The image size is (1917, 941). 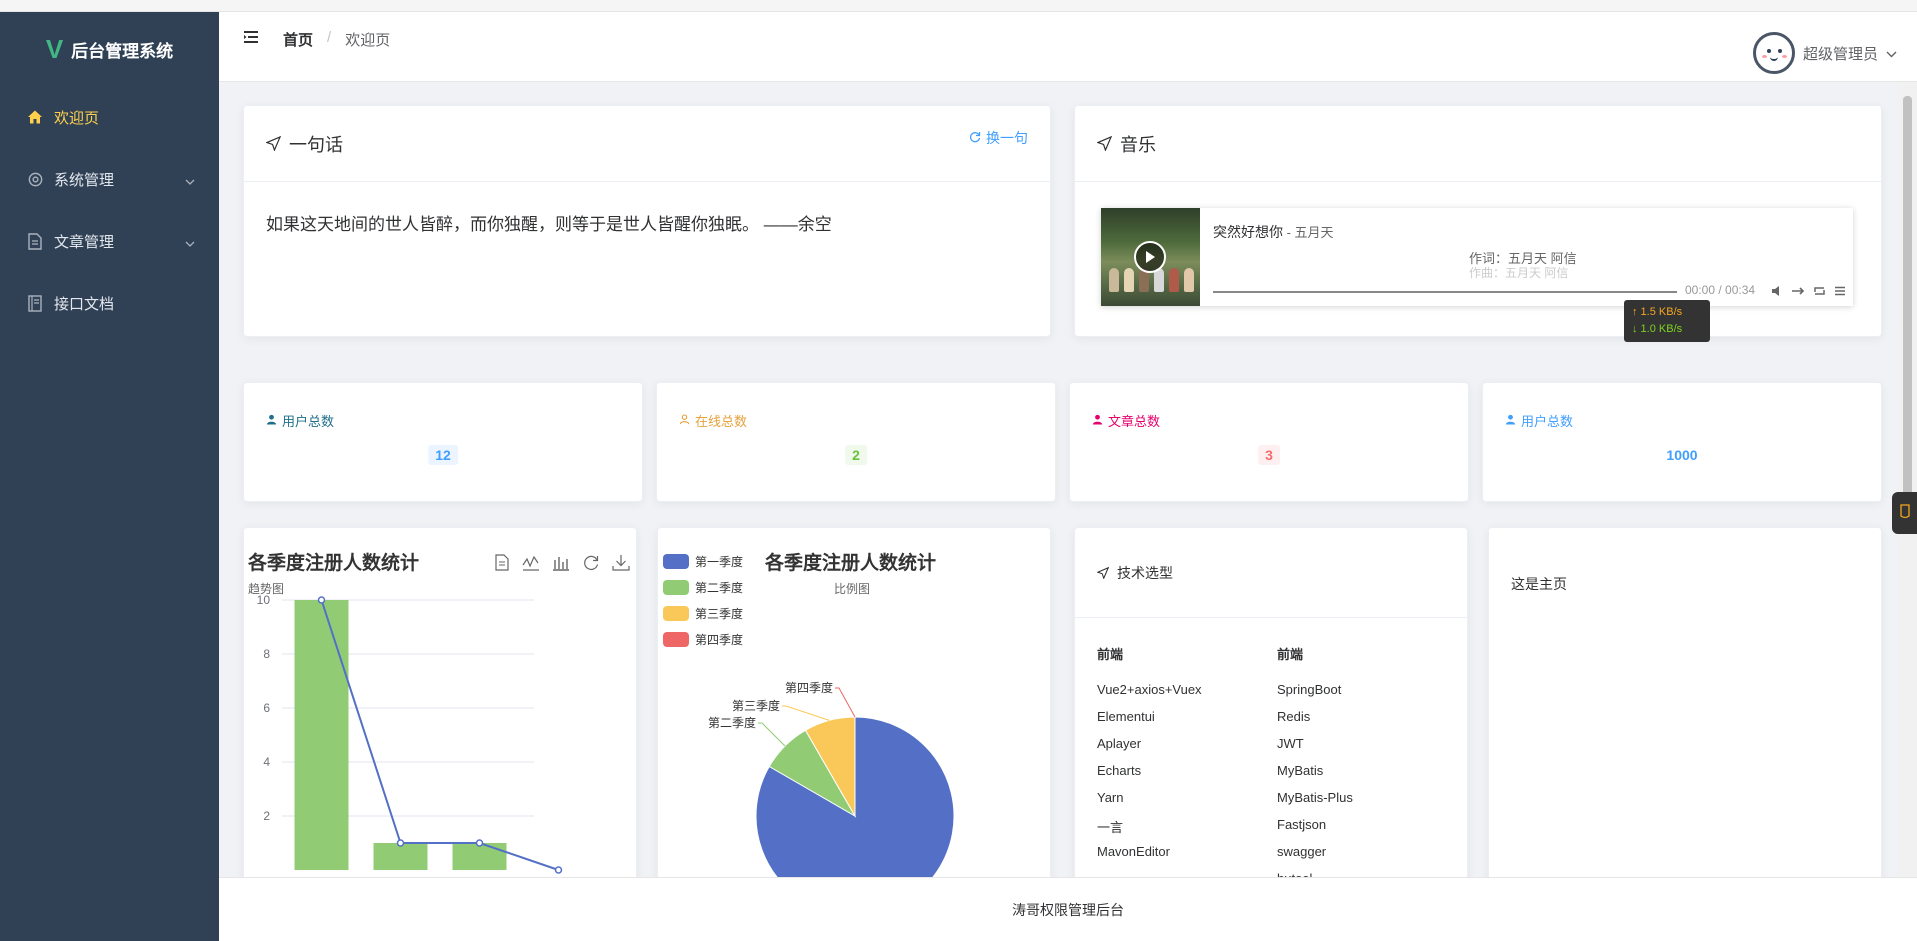 I want to click on scrollbar-thumb, so click(x=1907, y=296).